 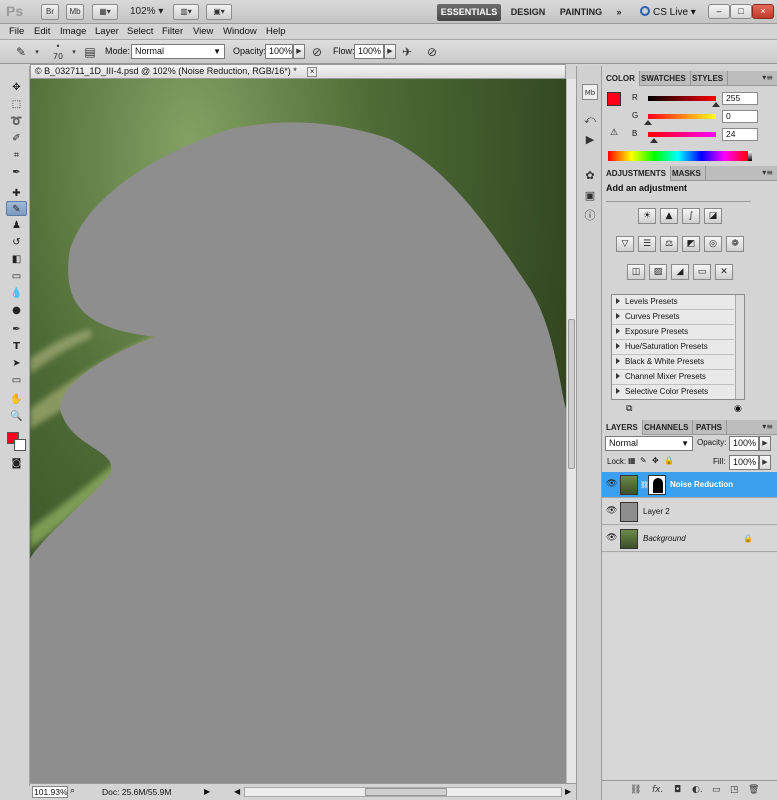 I want to click on gradient-tool-icon: ▭, so click(x=16, y=276).